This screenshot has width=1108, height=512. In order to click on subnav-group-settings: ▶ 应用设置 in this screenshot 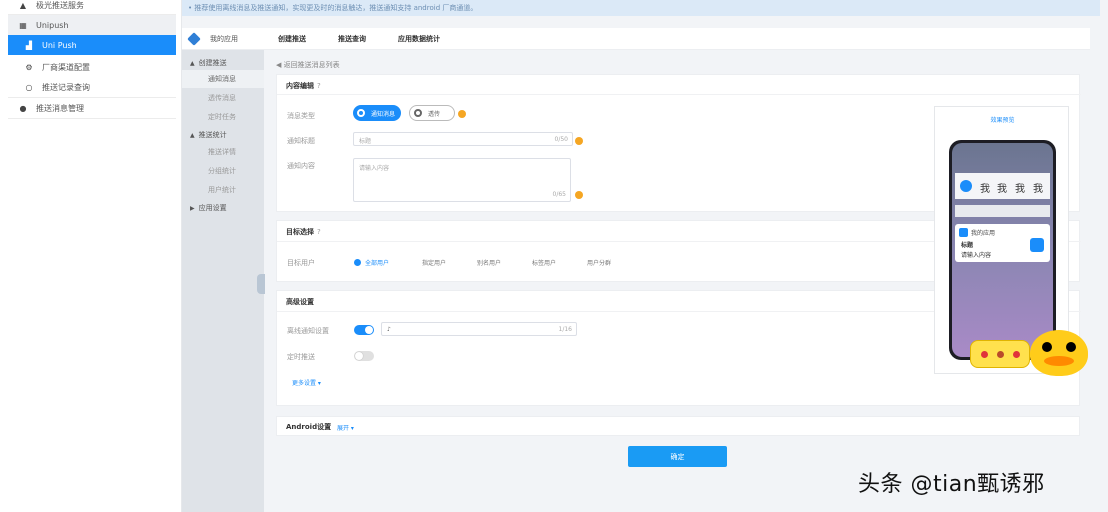, I will do `click(223, 208)`.